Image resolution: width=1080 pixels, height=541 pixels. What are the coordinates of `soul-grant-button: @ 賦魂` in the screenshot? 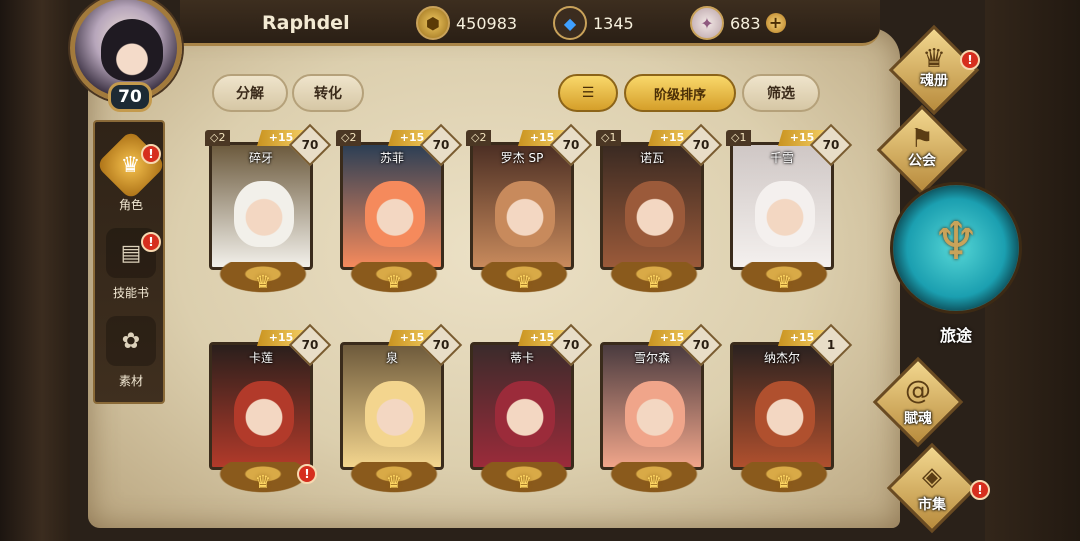 It's located at (918, 405).